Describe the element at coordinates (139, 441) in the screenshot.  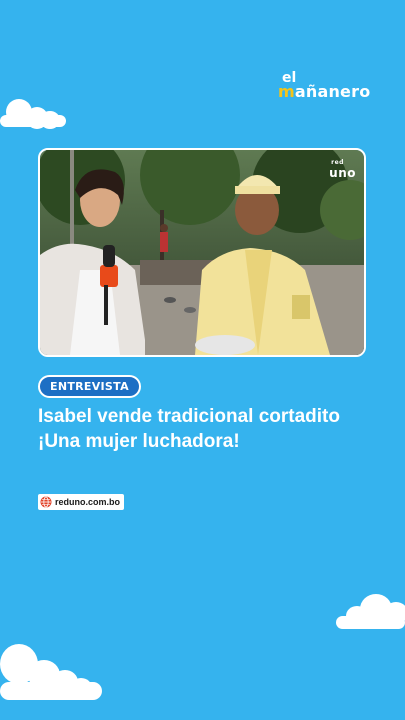
I see `headline-line-2: ¡Una mujer luchadora!` at that location.